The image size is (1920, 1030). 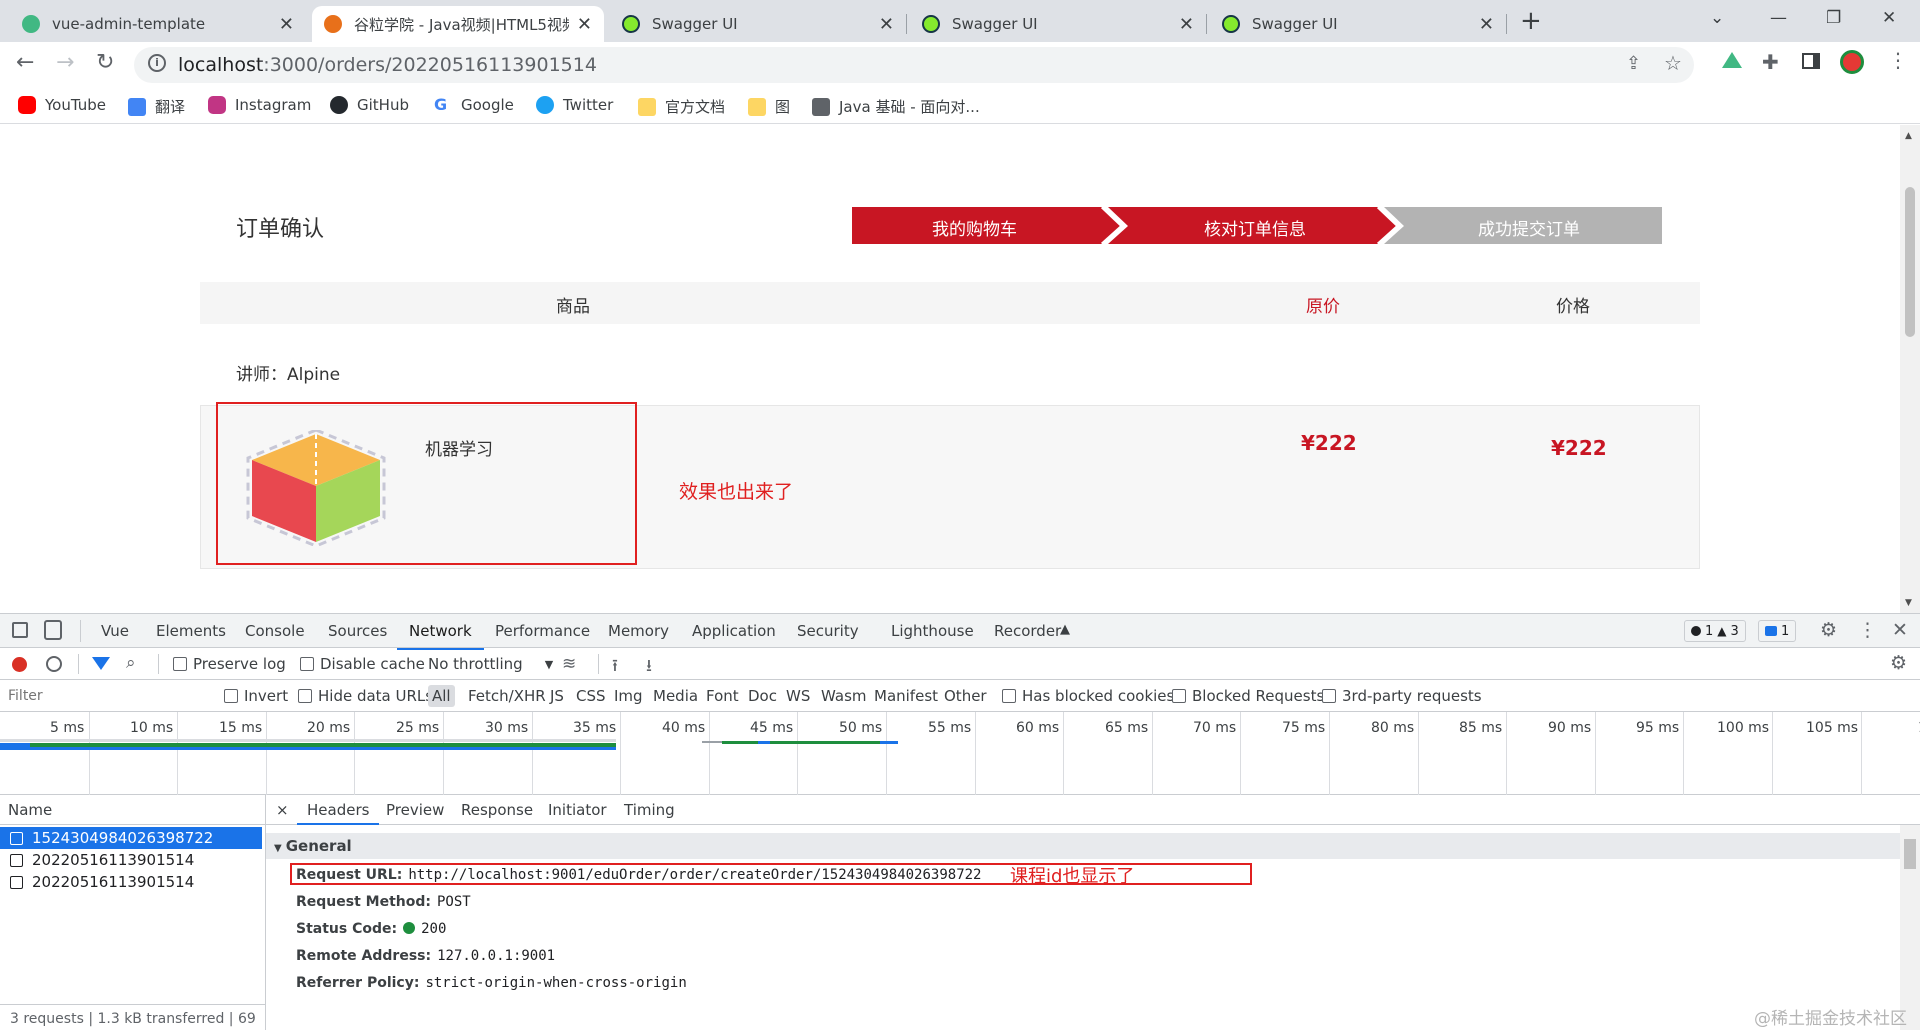 What do you see at coordinates (1898, 60) in the screenshot?
I see `chrome-menu-icon: ⋮` at bounding box center [1898, 60].